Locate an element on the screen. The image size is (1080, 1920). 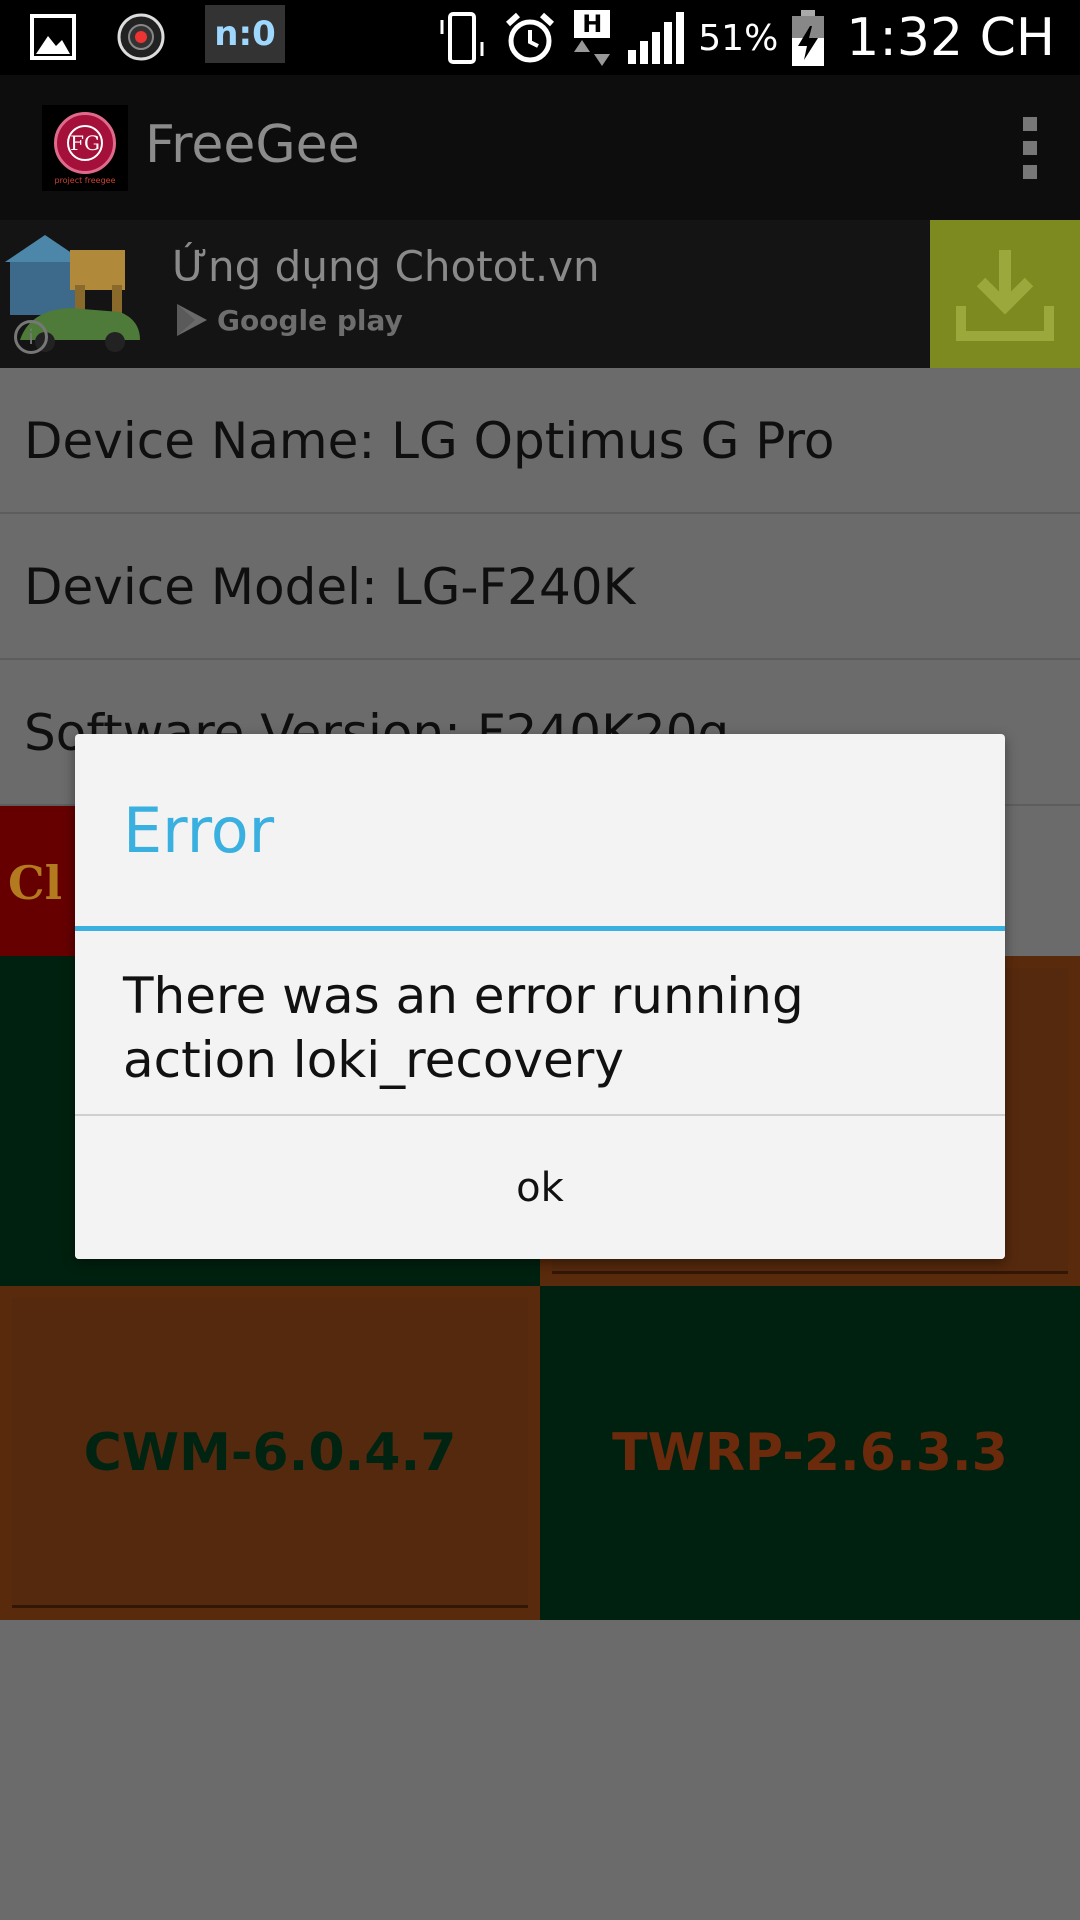
twrp-label: TWRP-2.6.3.3 is located at coordinates (810, 1453).